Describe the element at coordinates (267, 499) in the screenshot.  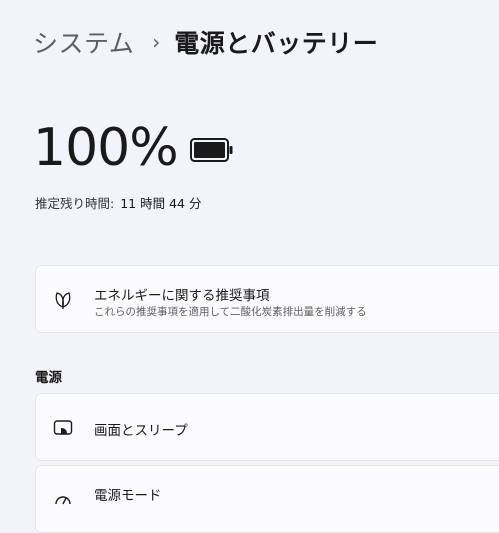
I see `power-mode-card: 電源モード` at that location.